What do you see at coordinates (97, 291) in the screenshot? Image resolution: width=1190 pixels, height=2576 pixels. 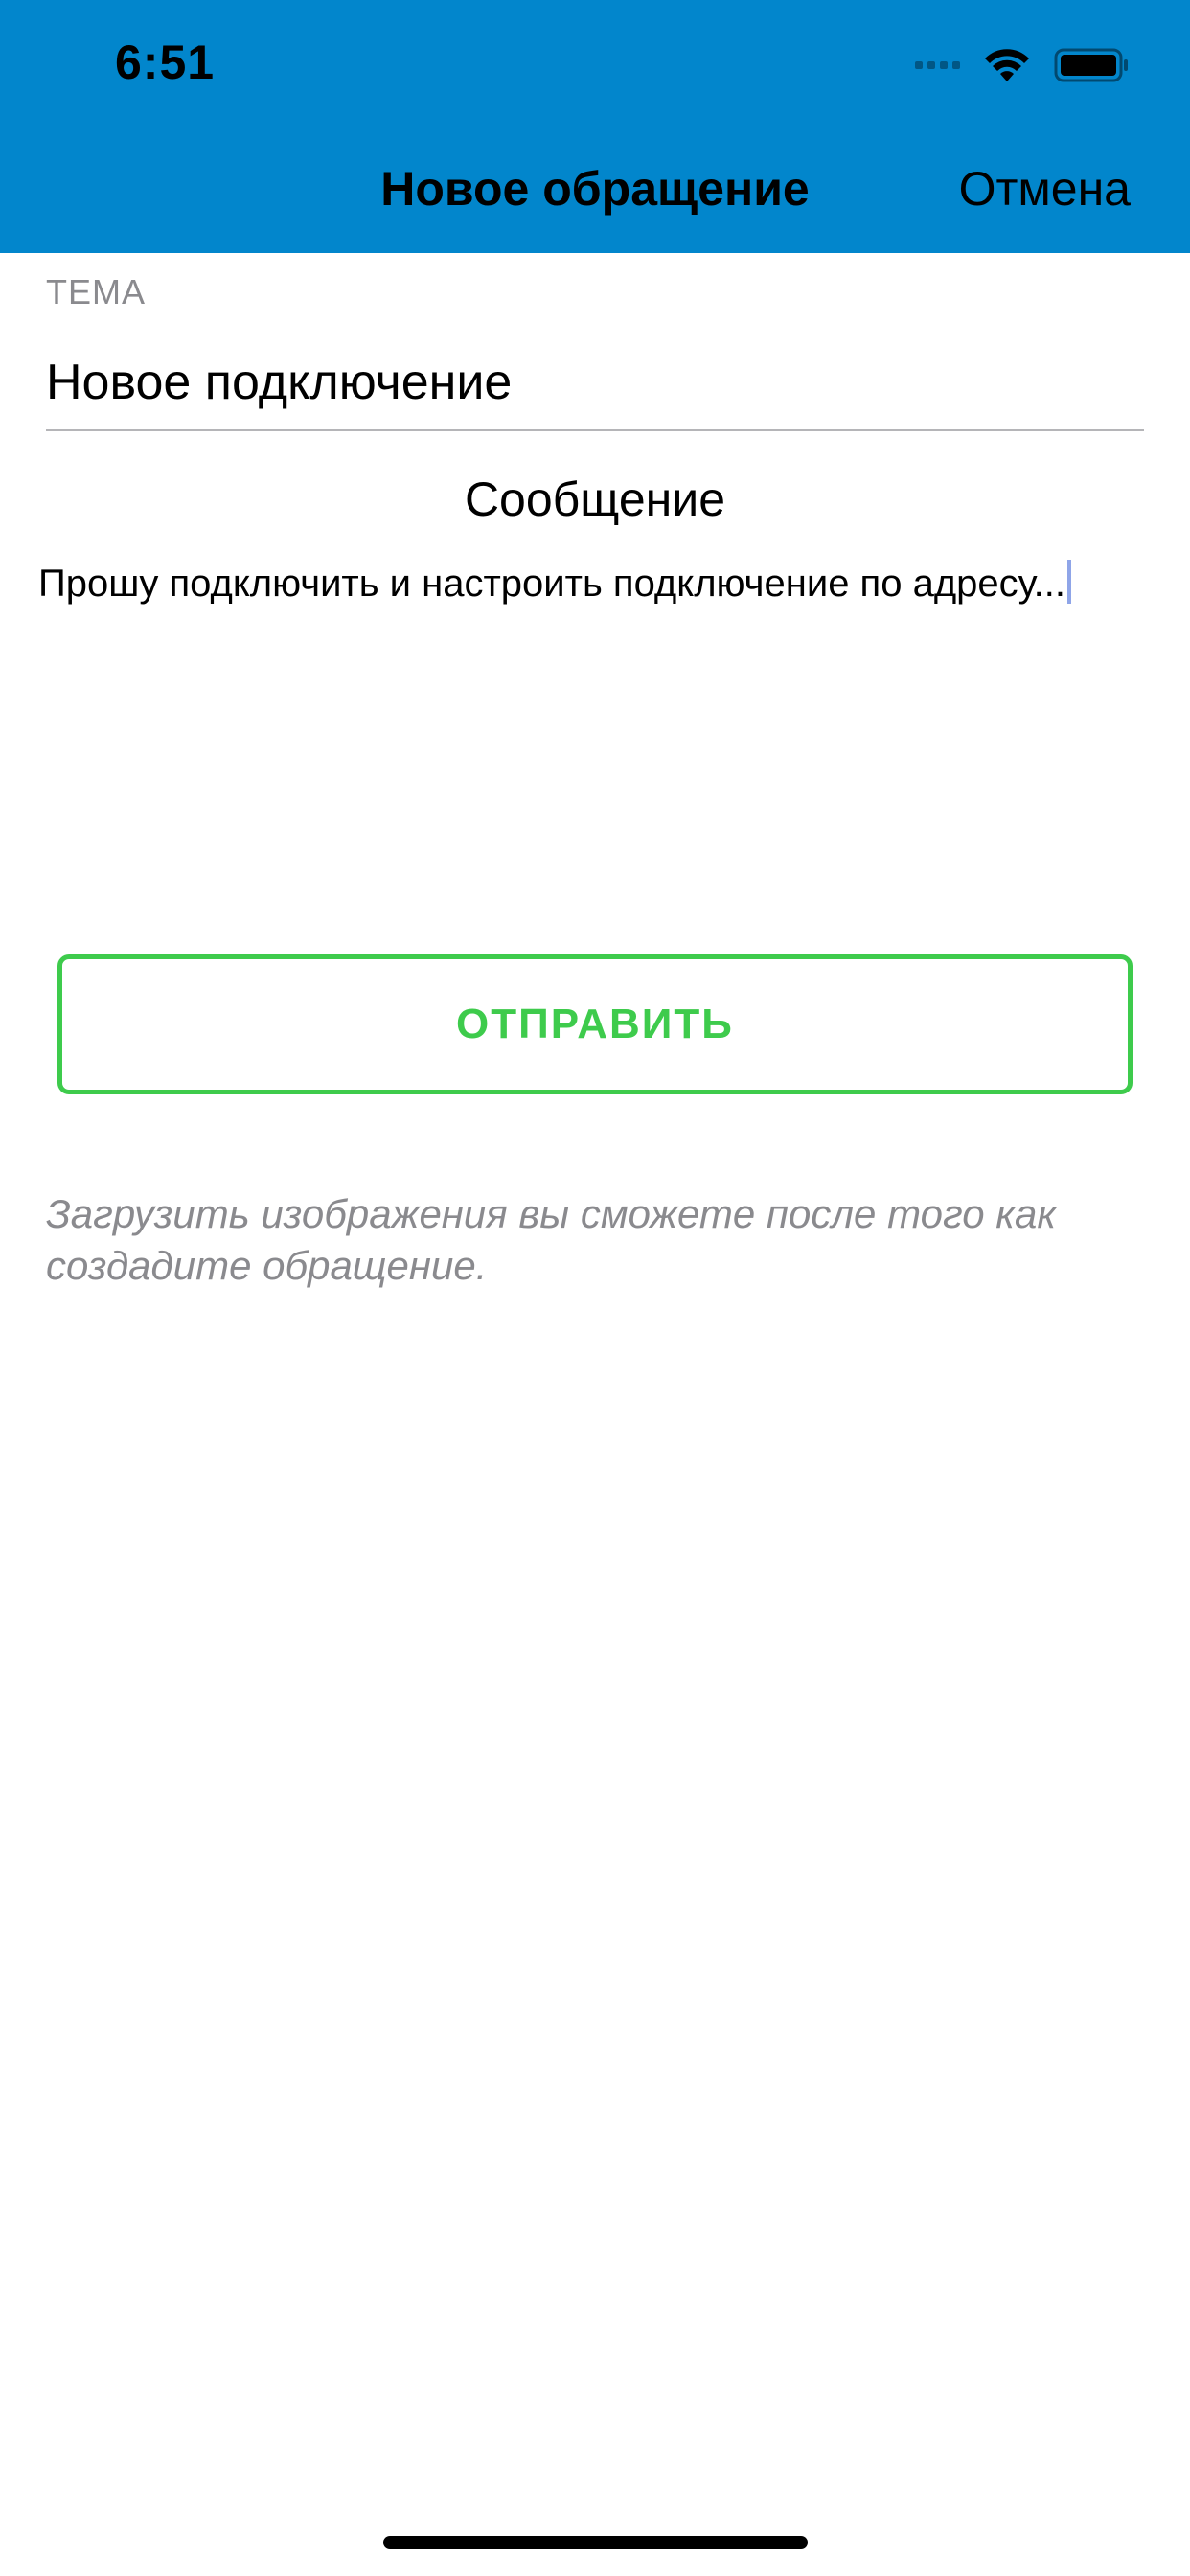 I see `subject-label: ТЕМА` at bounding box center [97, 291].